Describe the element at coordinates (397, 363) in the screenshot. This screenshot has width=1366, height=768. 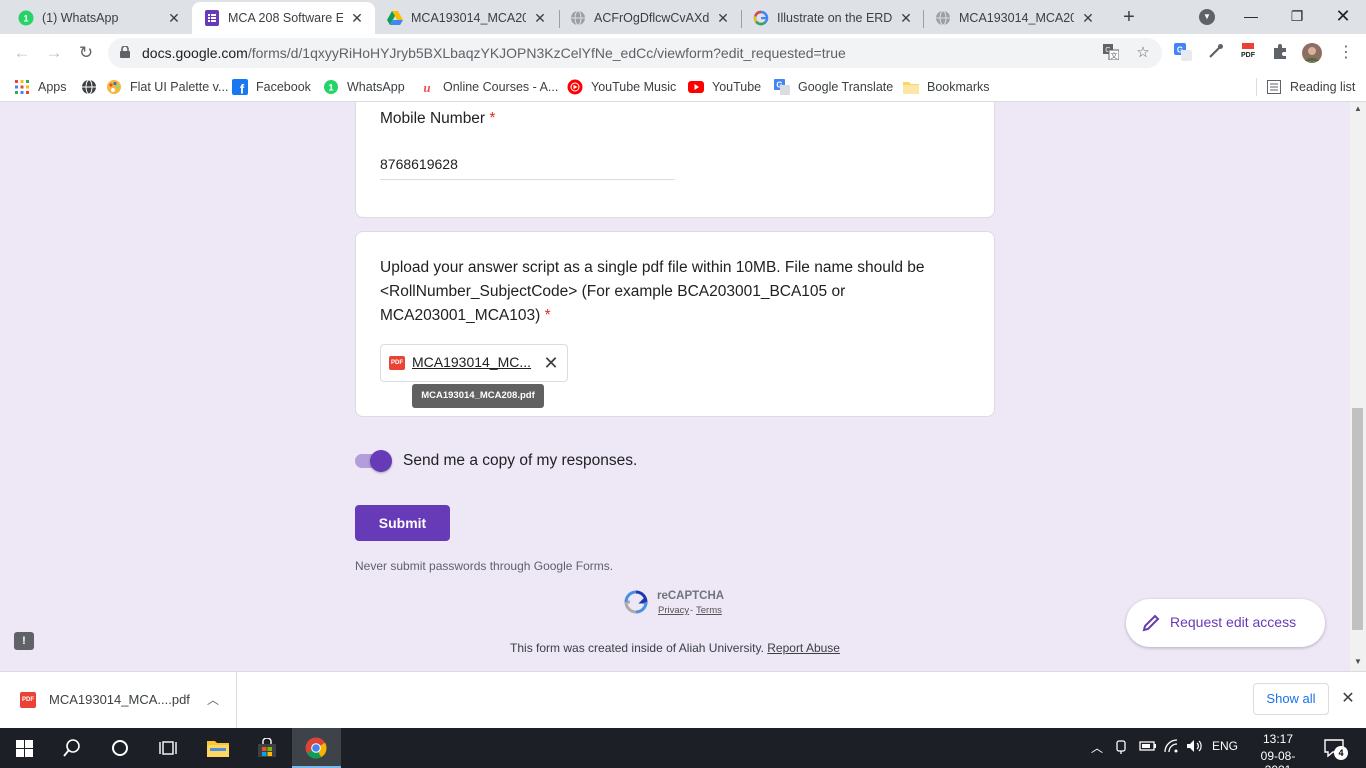
I see `pdf-file-icon: PDF` at that location.